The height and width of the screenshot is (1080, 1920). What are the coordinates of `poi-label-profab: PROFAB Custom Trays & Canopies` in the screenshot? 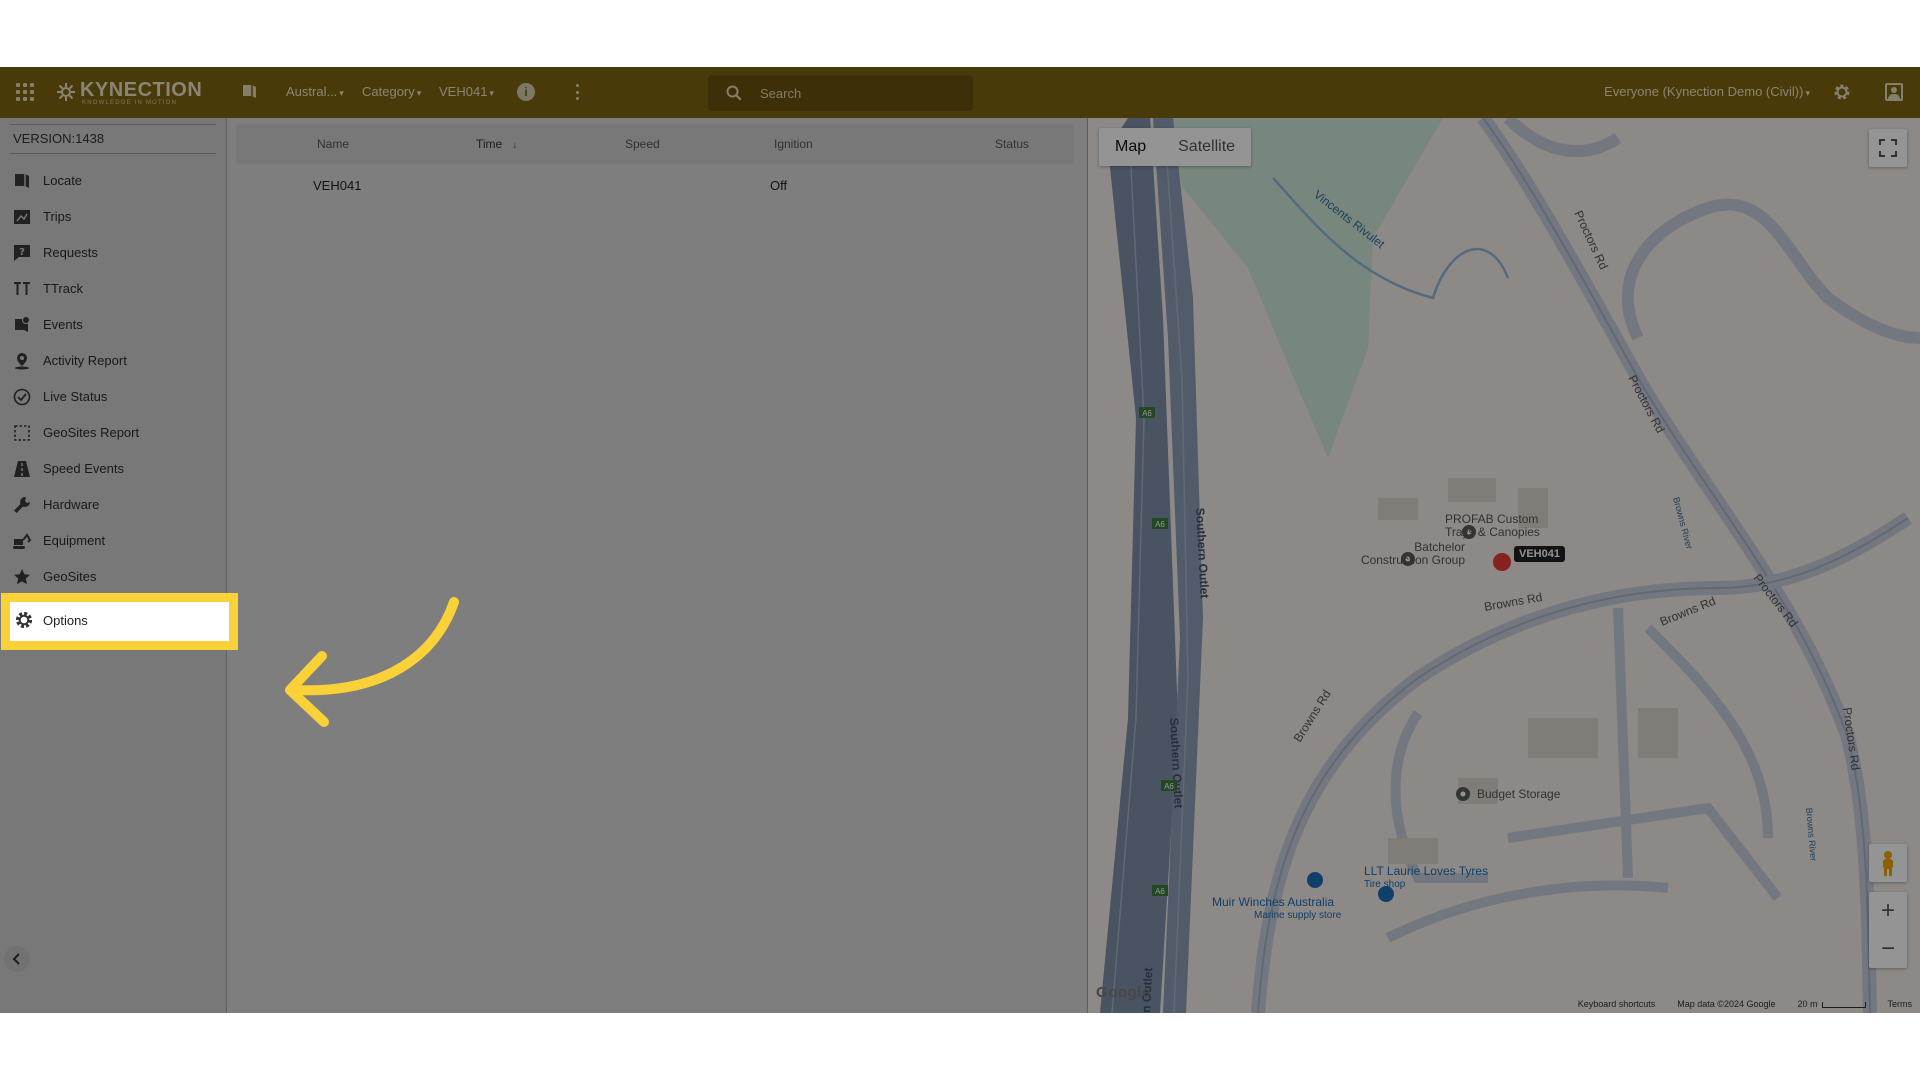 It's located at (1492, 526).